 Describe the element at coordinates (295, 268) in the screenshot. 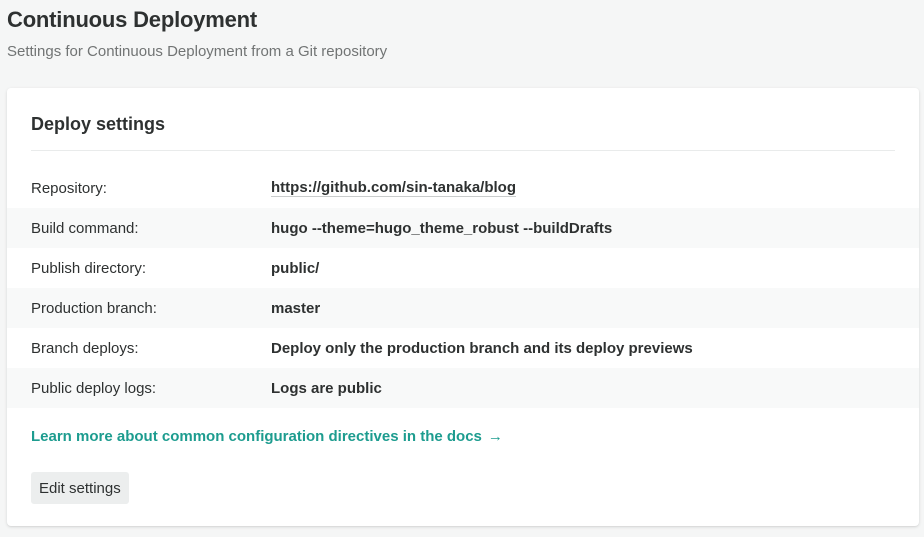

I see `row-value: public/` at that location.